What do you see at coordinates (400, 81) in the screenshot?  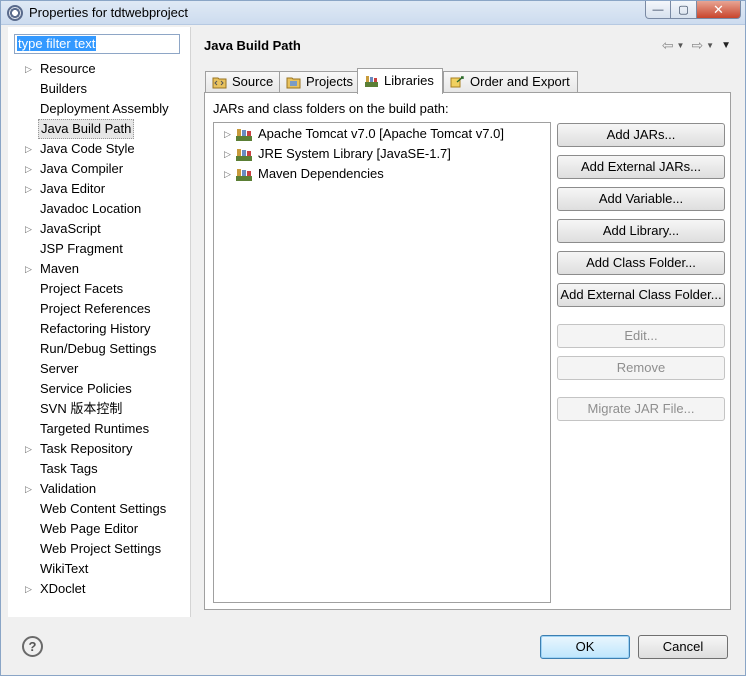 I see `tab-libraries: Libraries` at bounding box center [400, 81].